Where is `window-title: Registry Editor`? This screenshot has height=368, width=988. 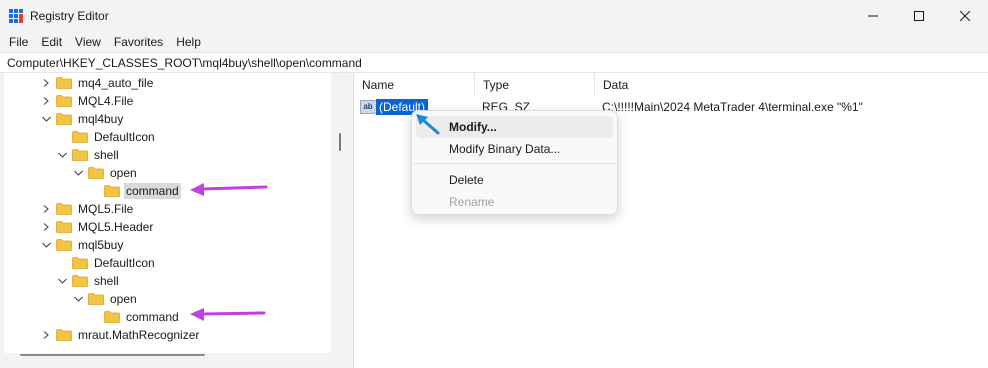 window-title: Registry Editor is located at coordinates (69, 16).